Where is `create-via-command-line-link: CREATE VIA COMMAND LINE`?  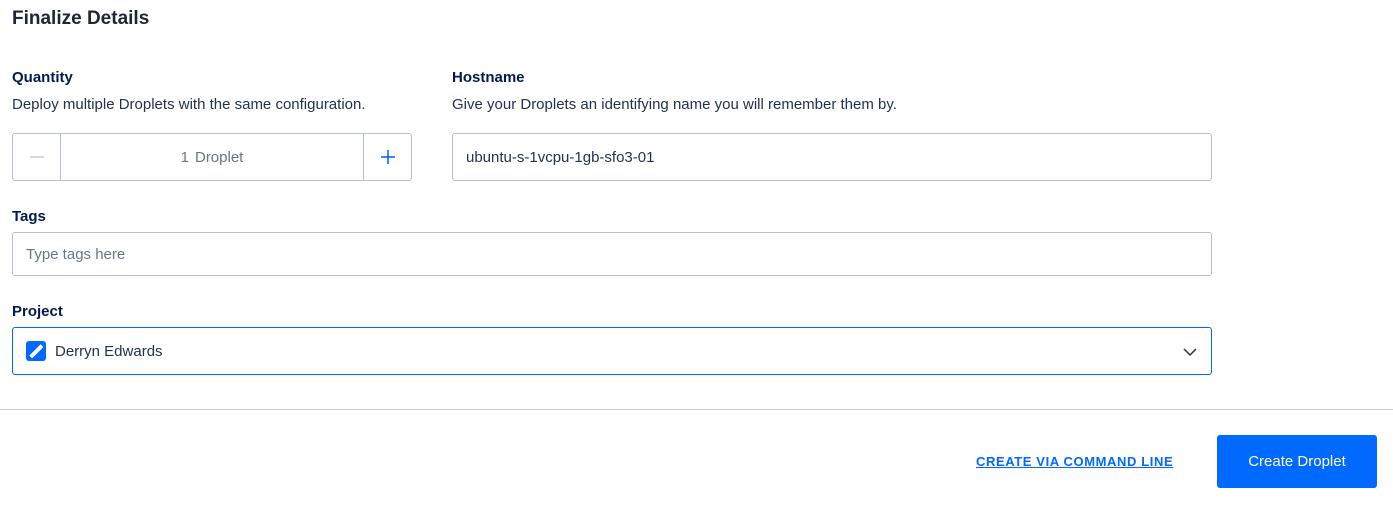 create-via-command-line-link: CREATE VIA COMMAND LINE is located at coordinates (1074, 461).